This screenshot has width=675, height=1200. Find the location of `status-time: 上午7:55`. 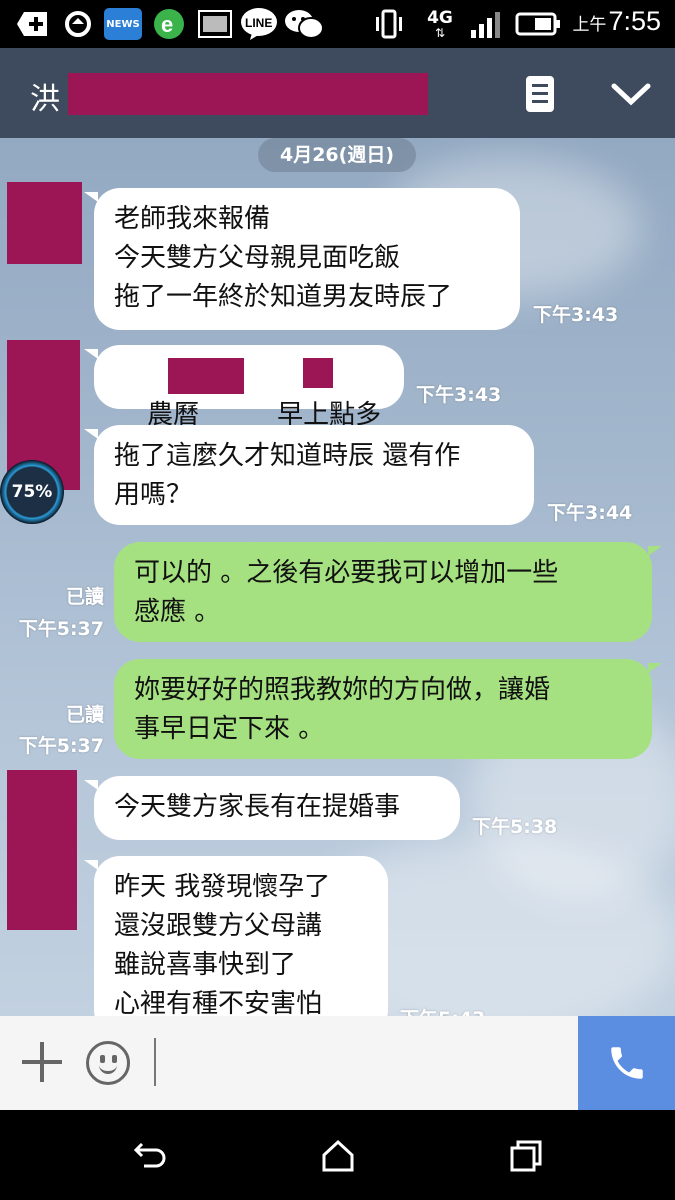

status-time: 上午7:55 is located at coordinates (616, 21).